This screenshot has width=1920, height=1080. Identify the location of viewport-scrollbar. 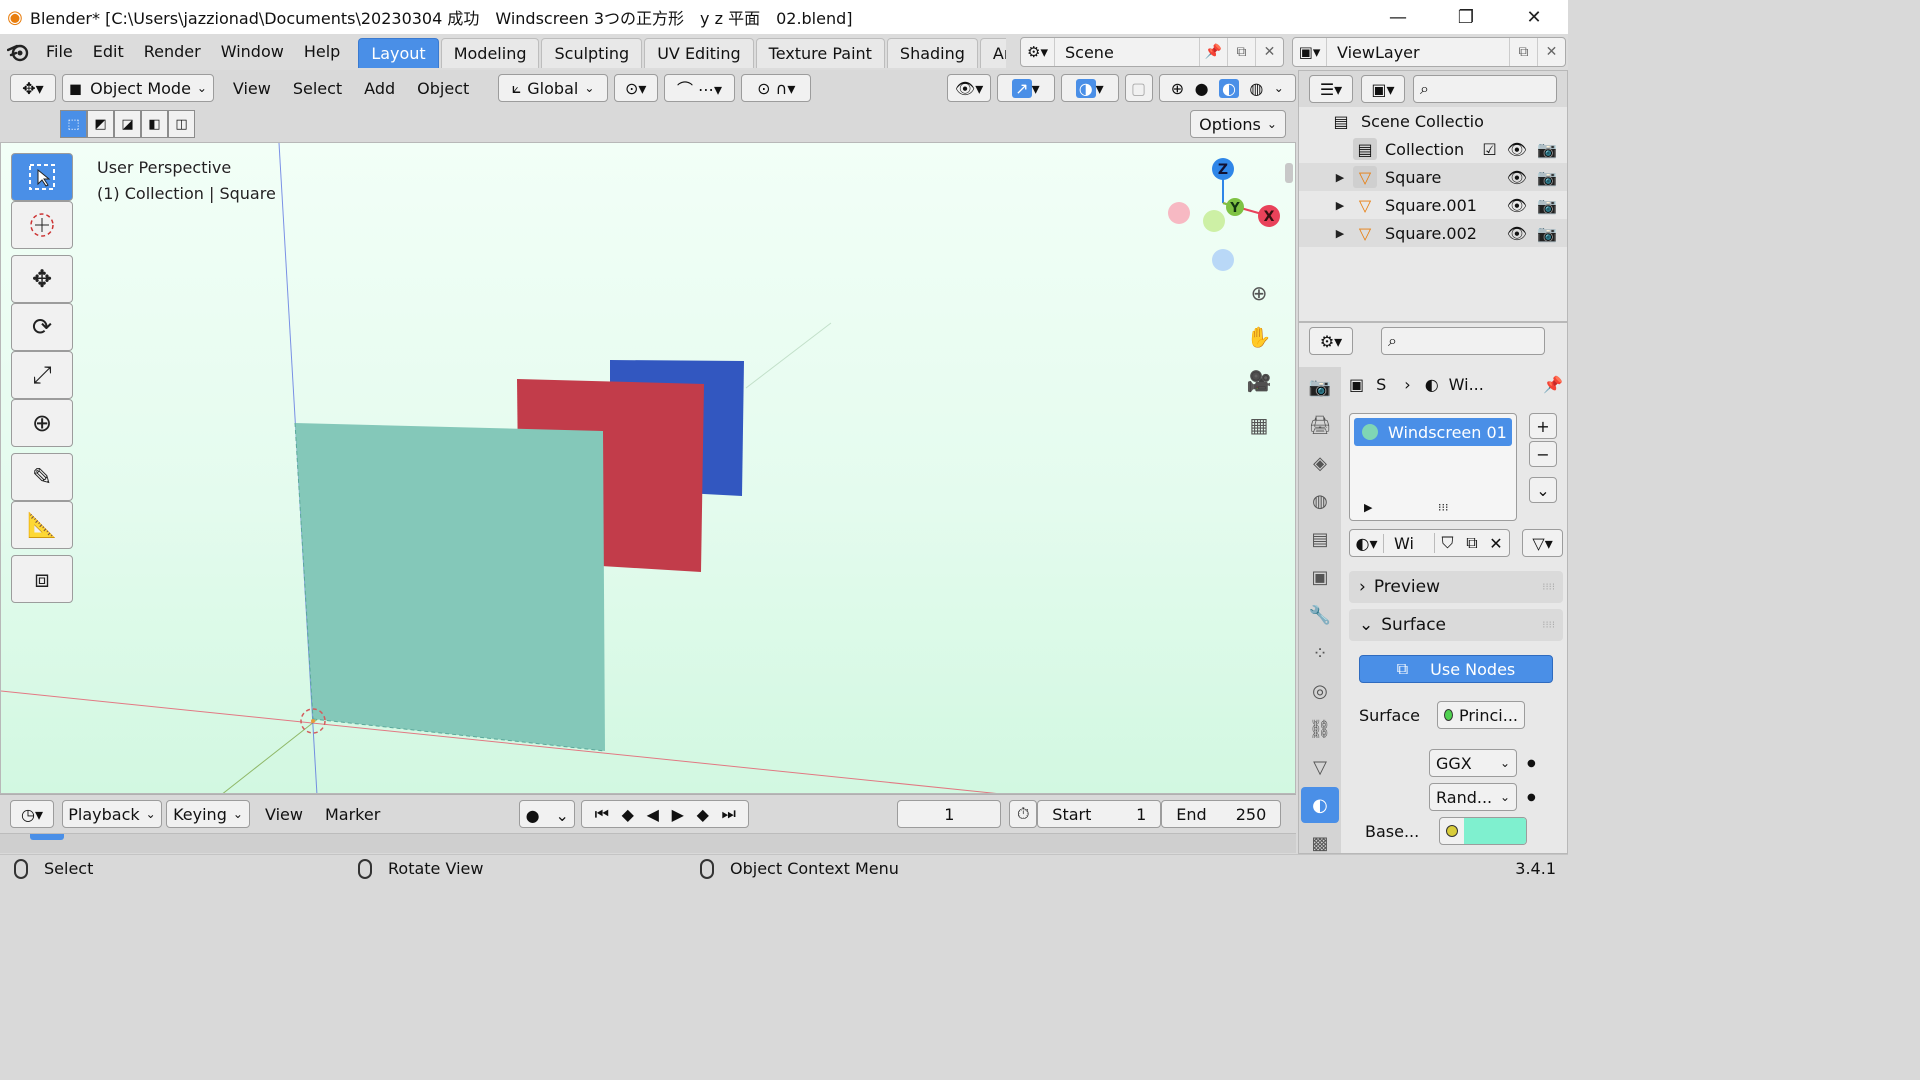
(1289, 173).